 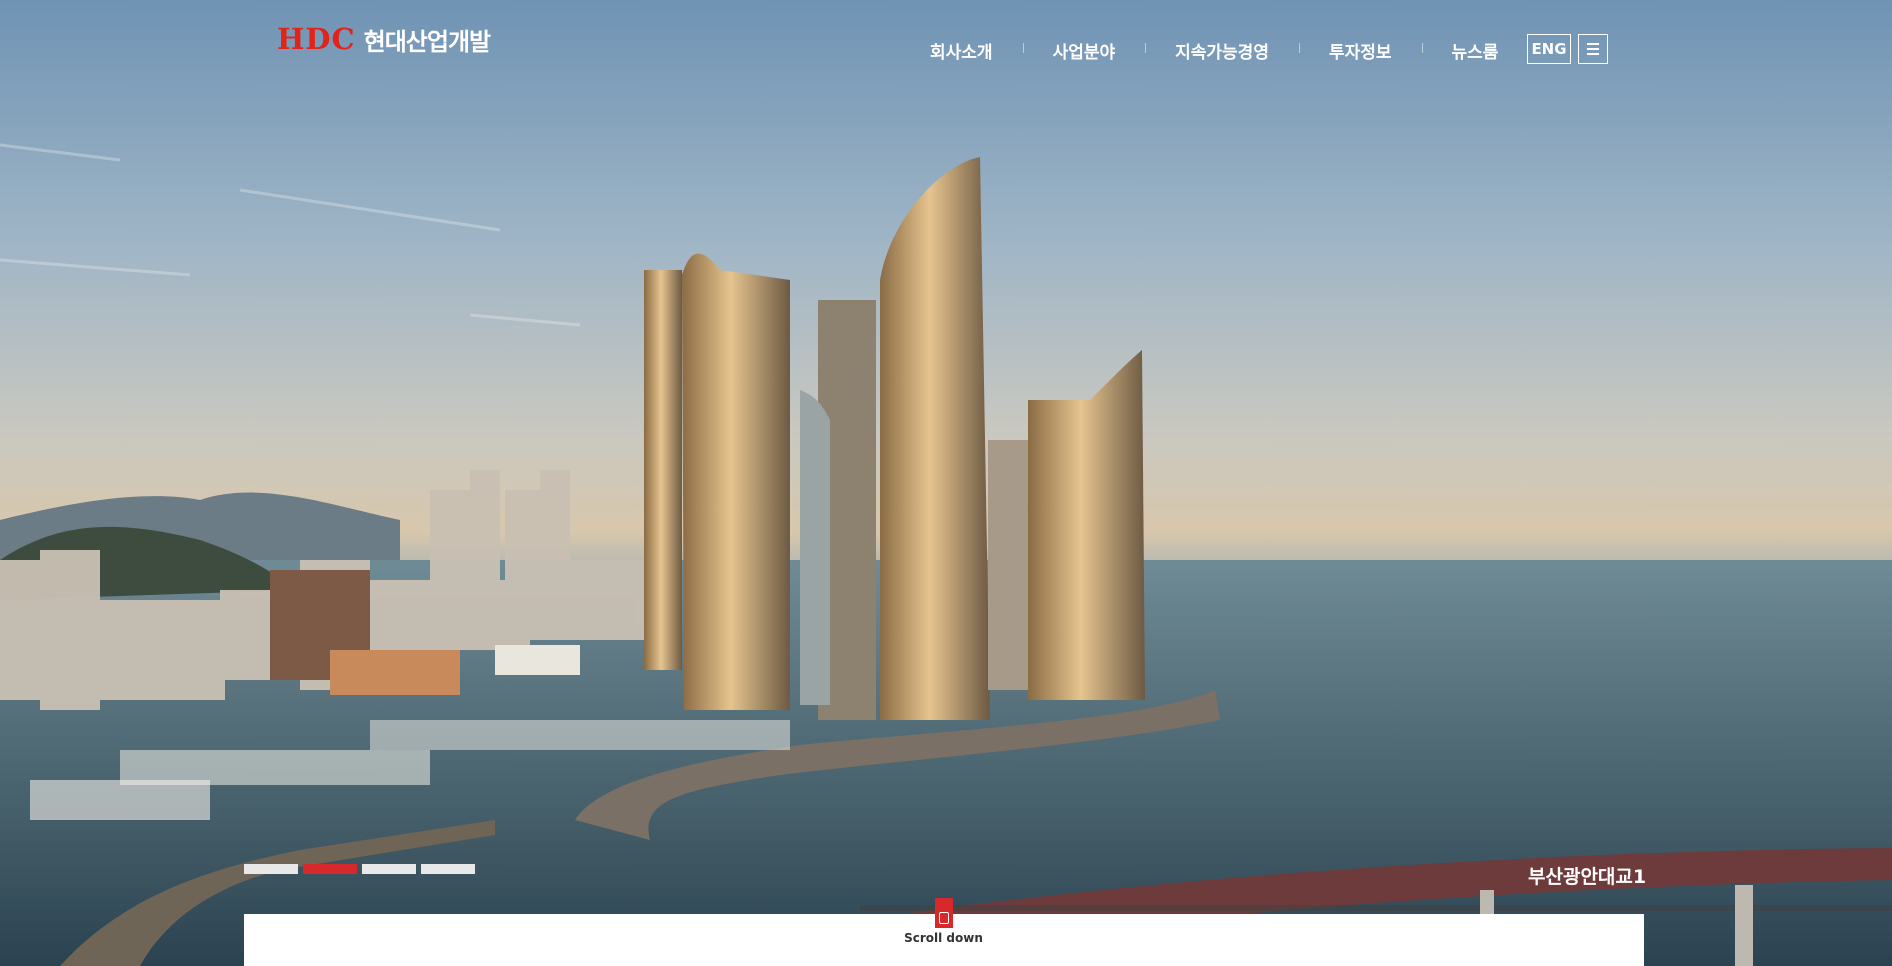 What do you see at coordinates (1222, 50) in the screenshot?
I see `nav-item-sustainability: 지속가능경영` at bounding box center [1222, 50].